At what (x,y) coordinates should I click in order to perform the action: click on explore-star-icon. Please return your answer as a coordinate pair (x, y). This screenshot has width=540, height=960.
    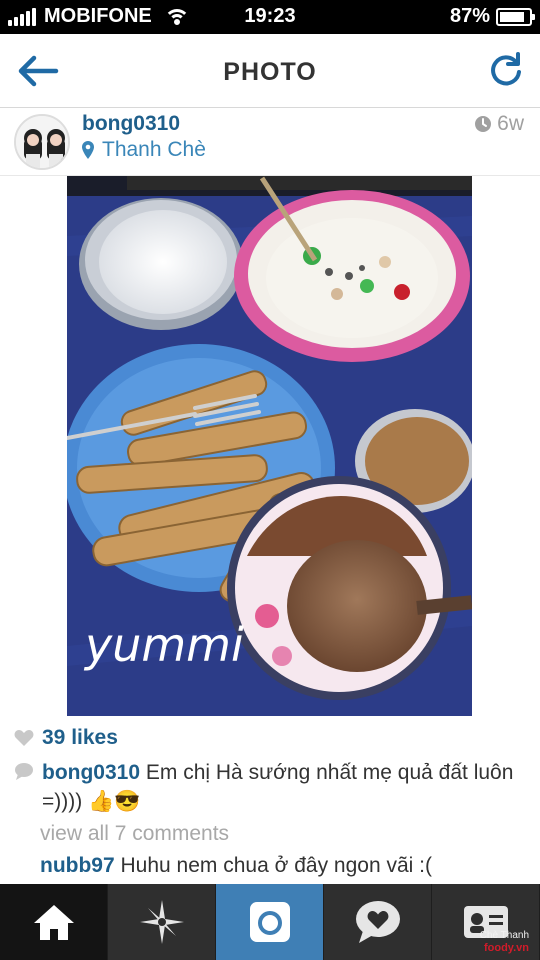
    Looking at the image, I should click on (161, 922).